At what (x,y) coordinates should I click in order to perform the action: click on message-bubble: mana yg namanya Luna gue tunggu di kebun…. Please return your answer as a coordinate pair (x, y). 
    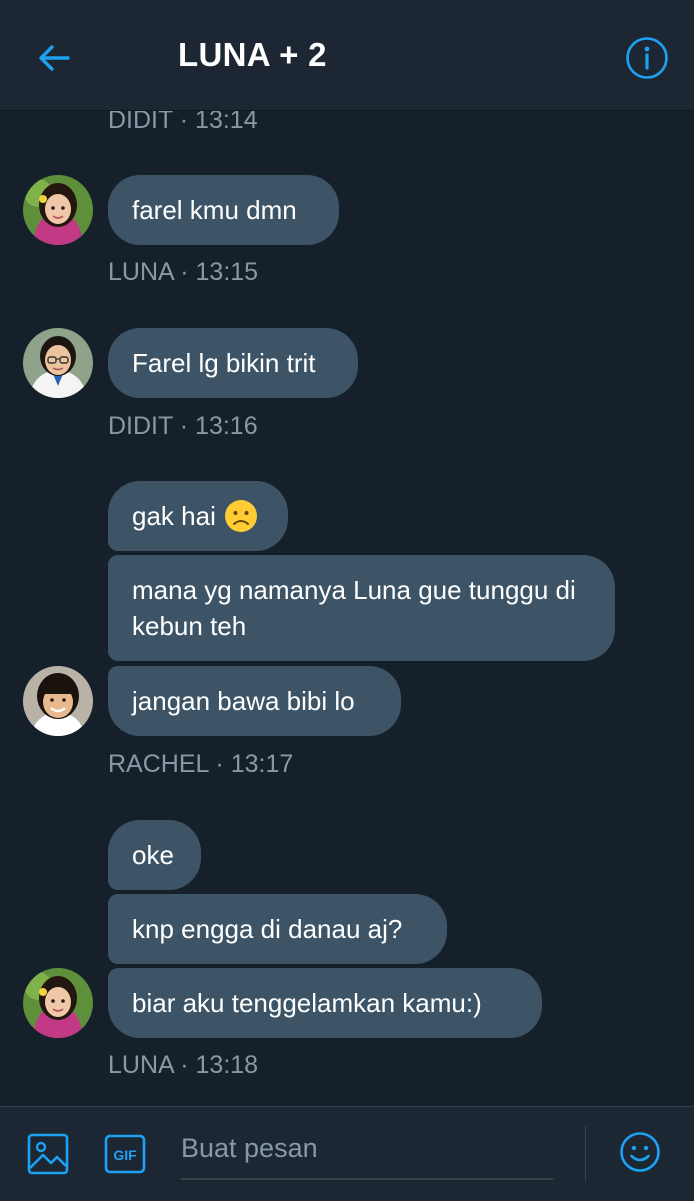
    Looking at the image, I should click on (361, 608).